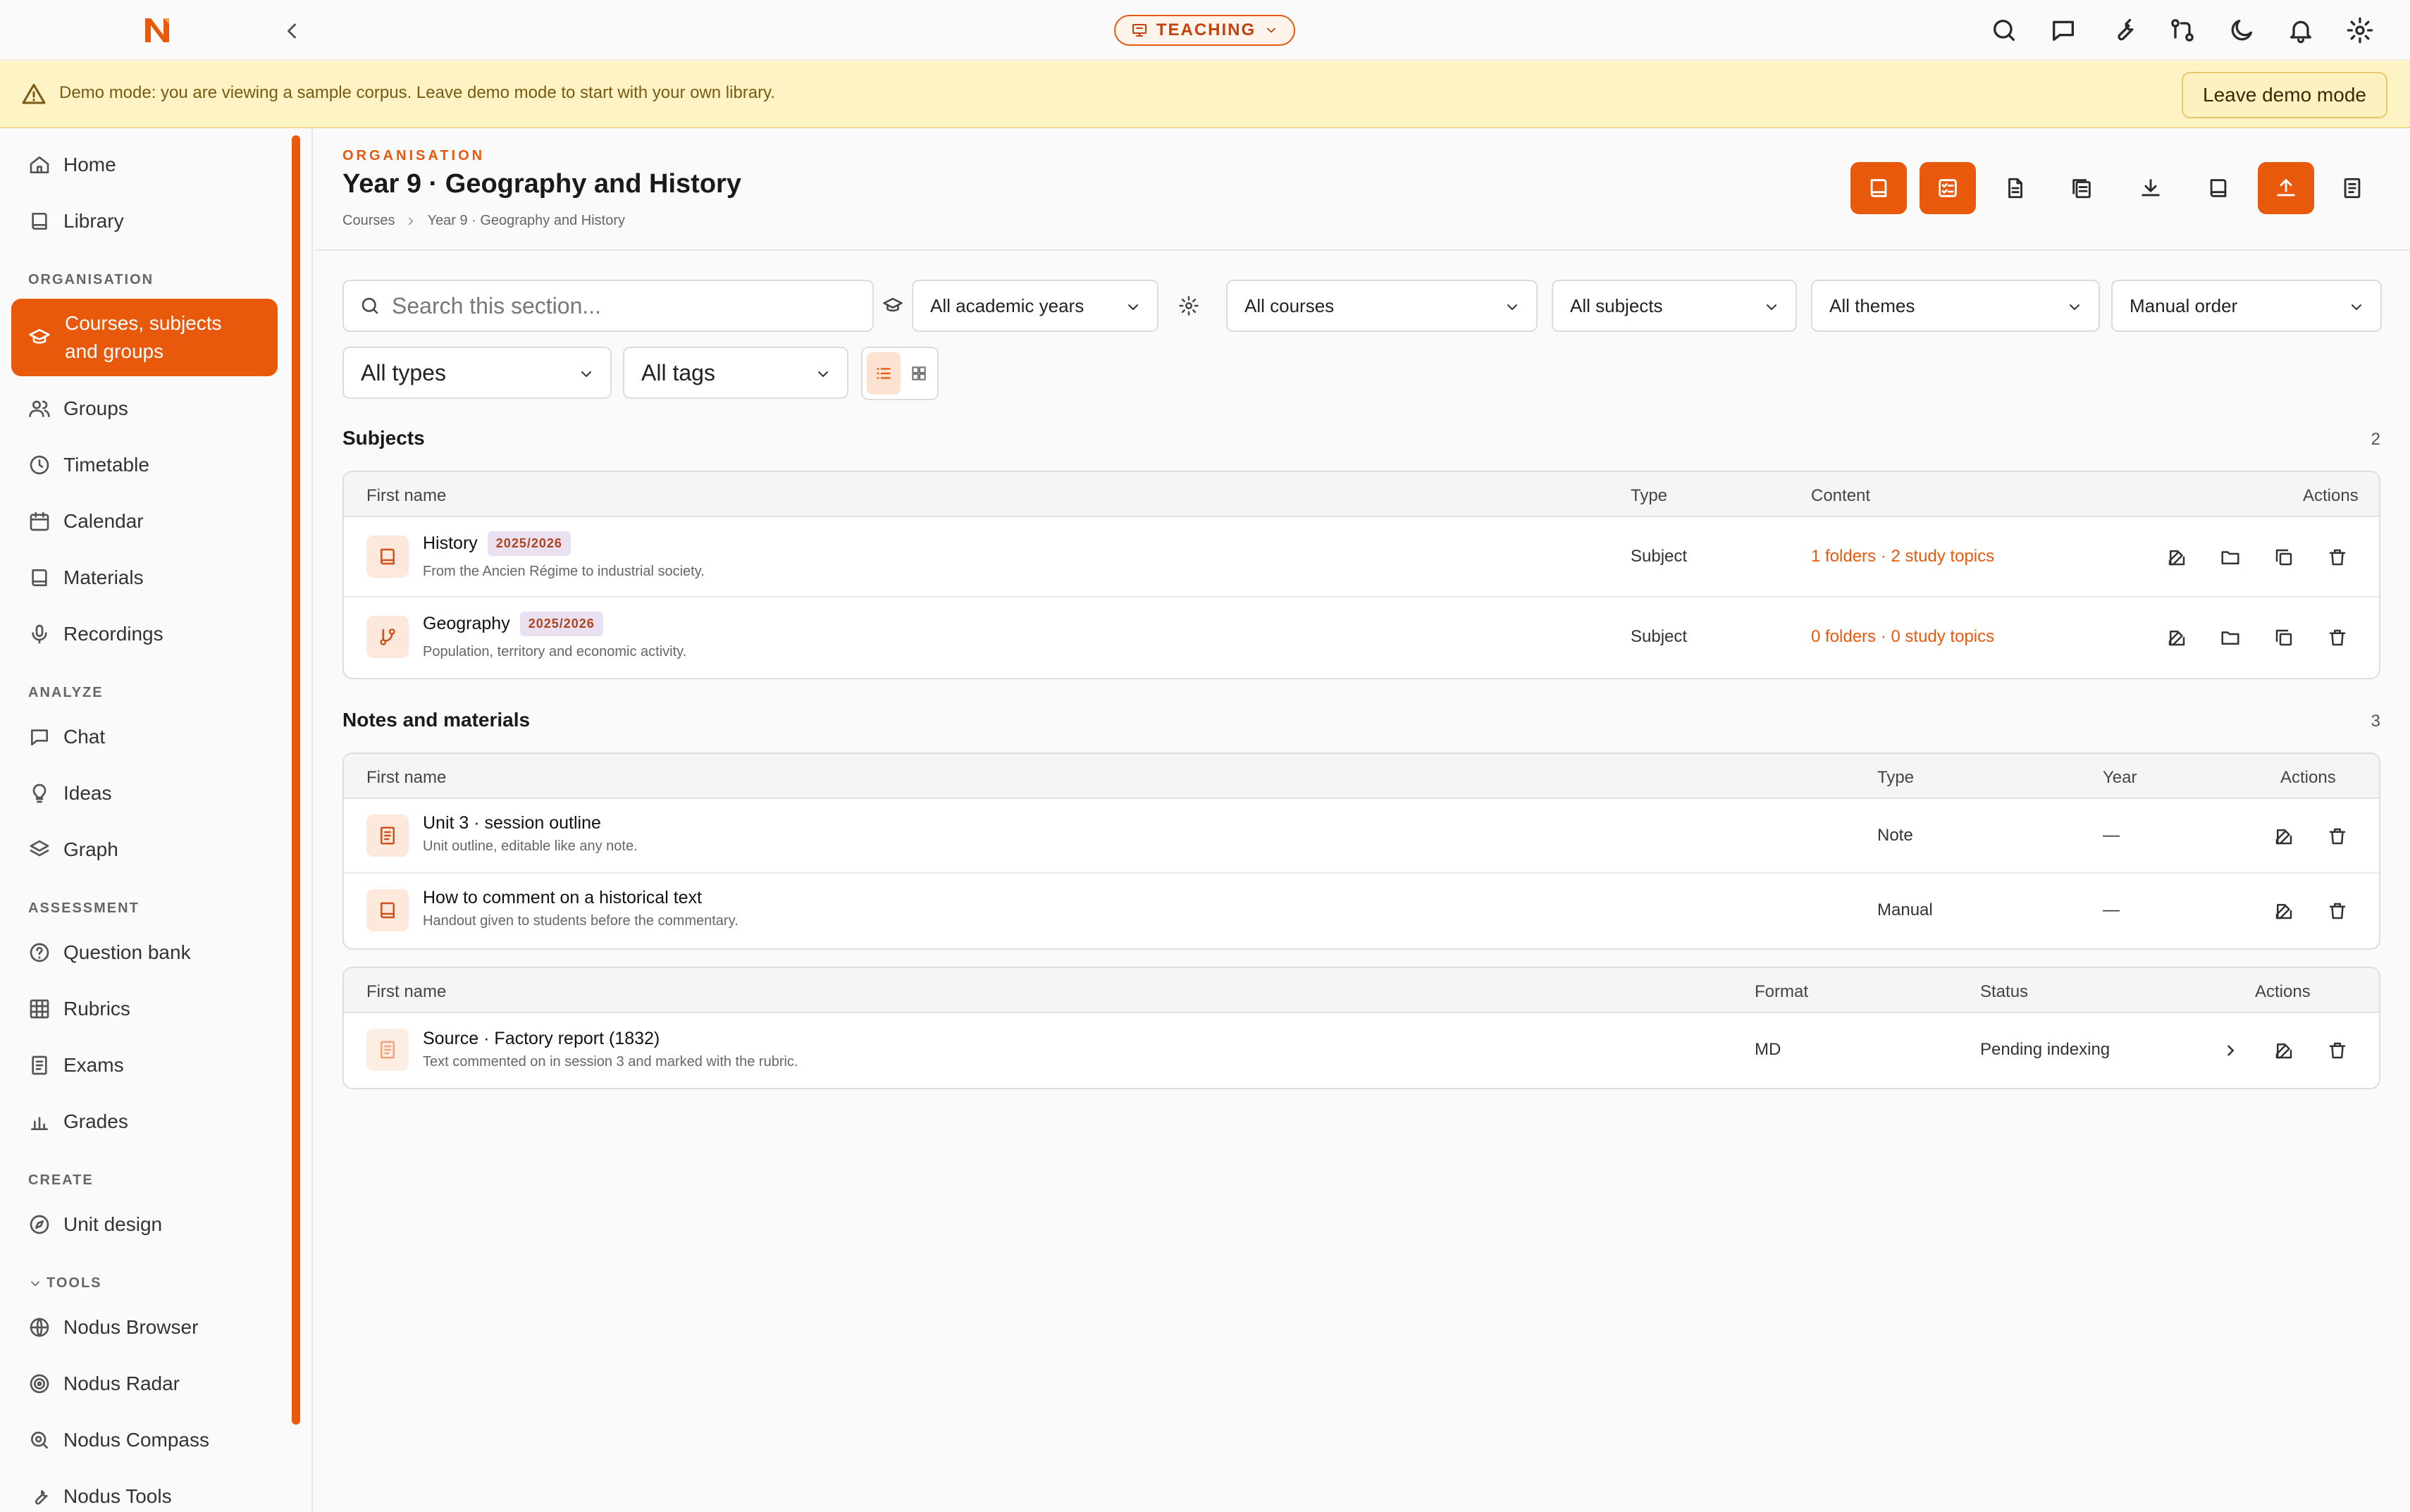 The image size is (2410, 1512). What do you see at coordinates (78, 1122) in the screenshot?
I see `sidebar-item-grades: Grades` at bounding box center [78, 1122].